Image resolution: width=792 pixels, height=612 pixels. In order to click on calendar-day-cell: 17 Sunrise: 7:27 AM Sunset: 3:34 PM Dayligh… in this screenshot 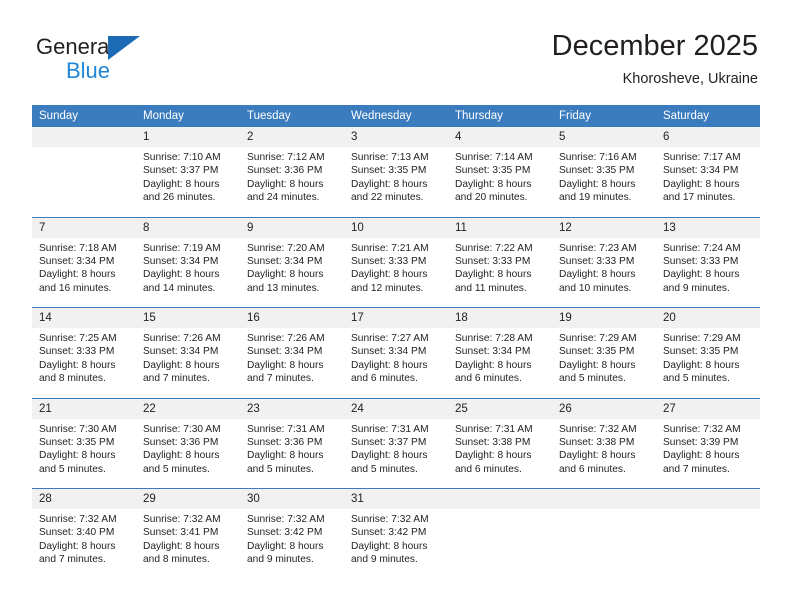, I will do `click(396, 353)`.